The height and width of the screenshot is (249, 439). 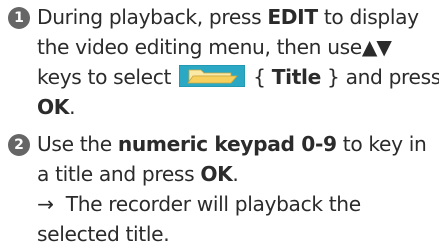 I want to click on right-arrow-icon: →, so click(x=45, y=204).